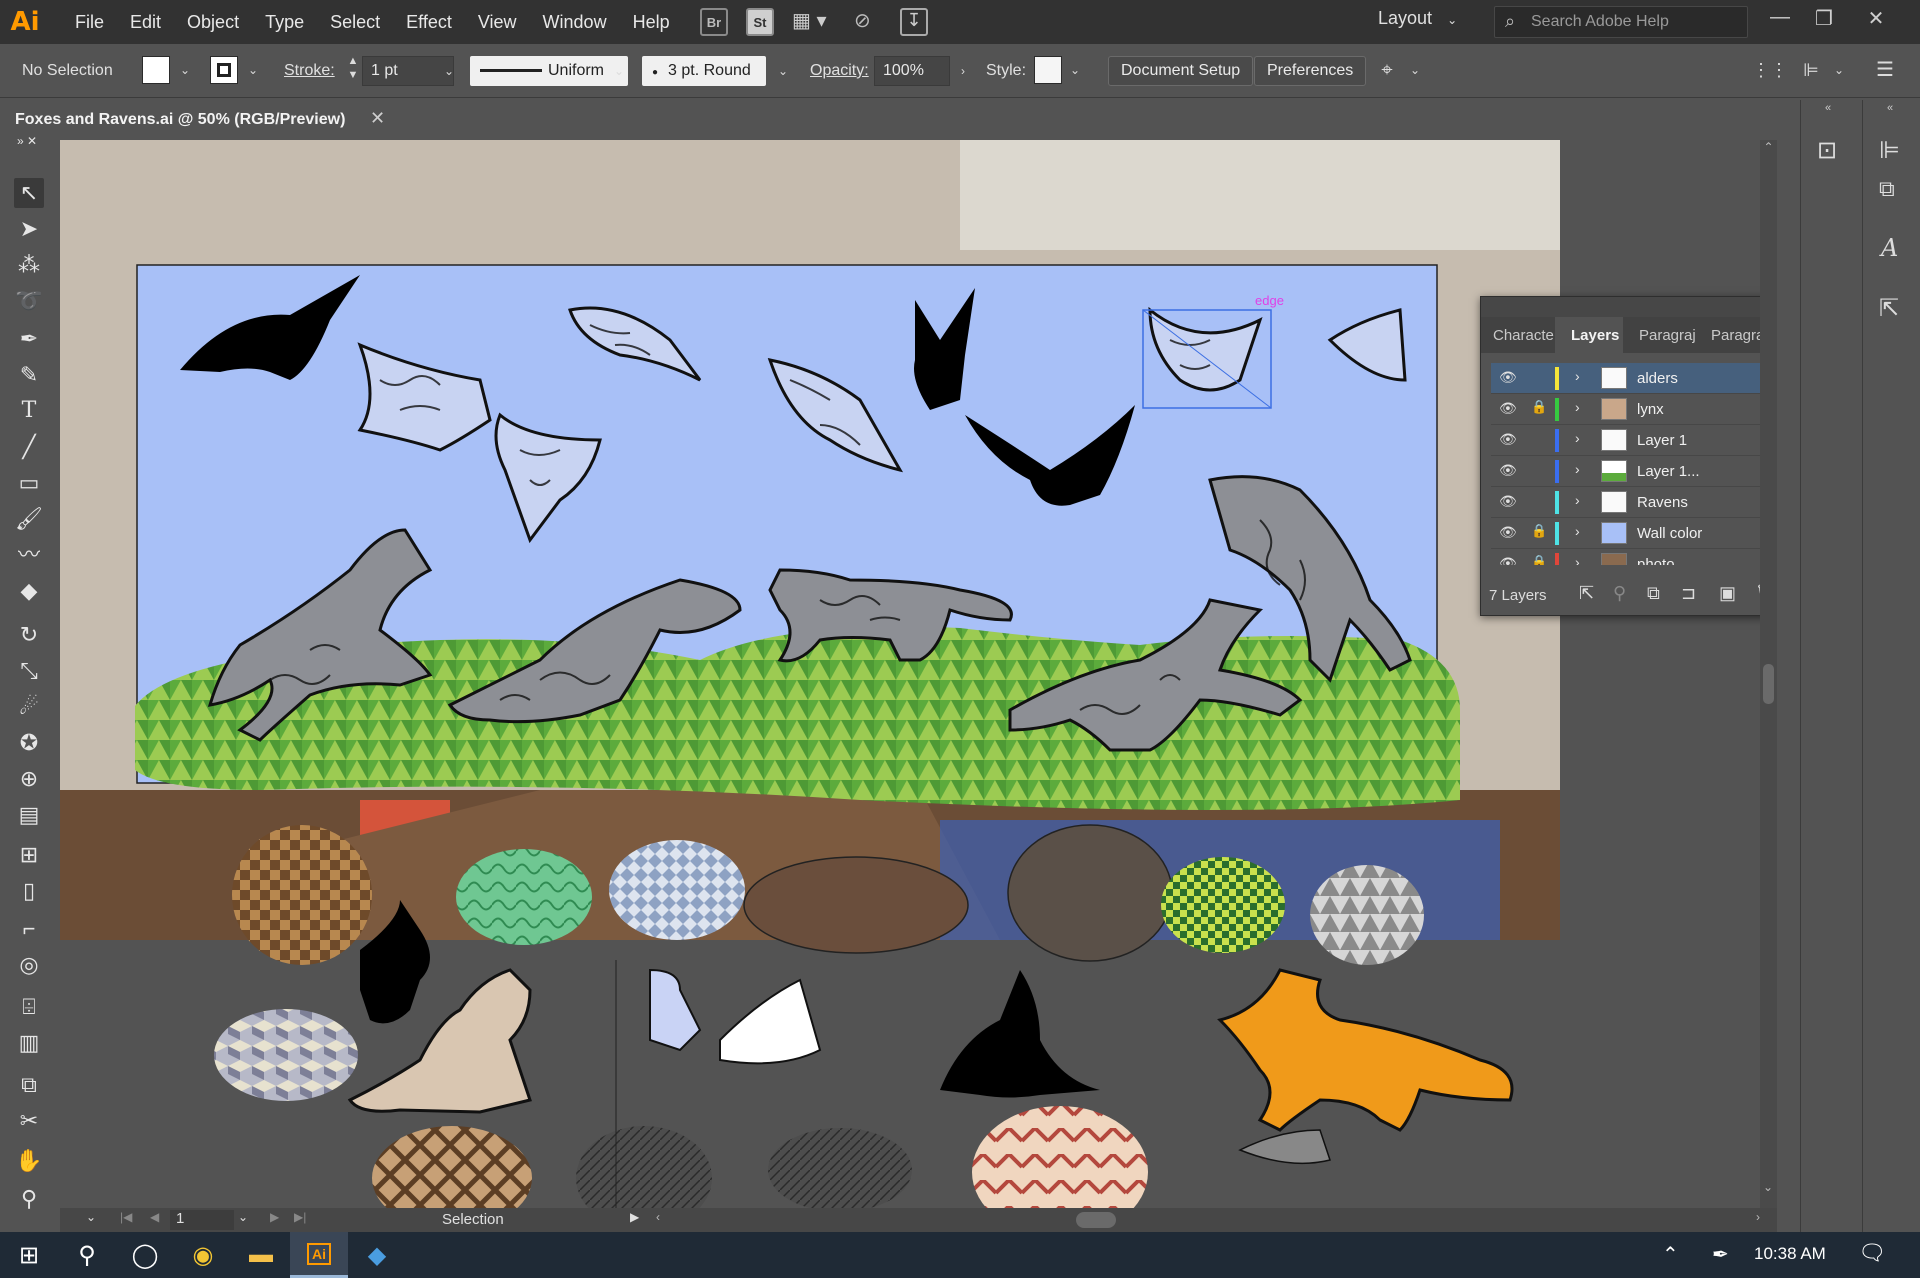 The height and width of the screenshot is (1278, 1920). I want to click on last-artboard-icon: ▶|, so click(300, 1217).